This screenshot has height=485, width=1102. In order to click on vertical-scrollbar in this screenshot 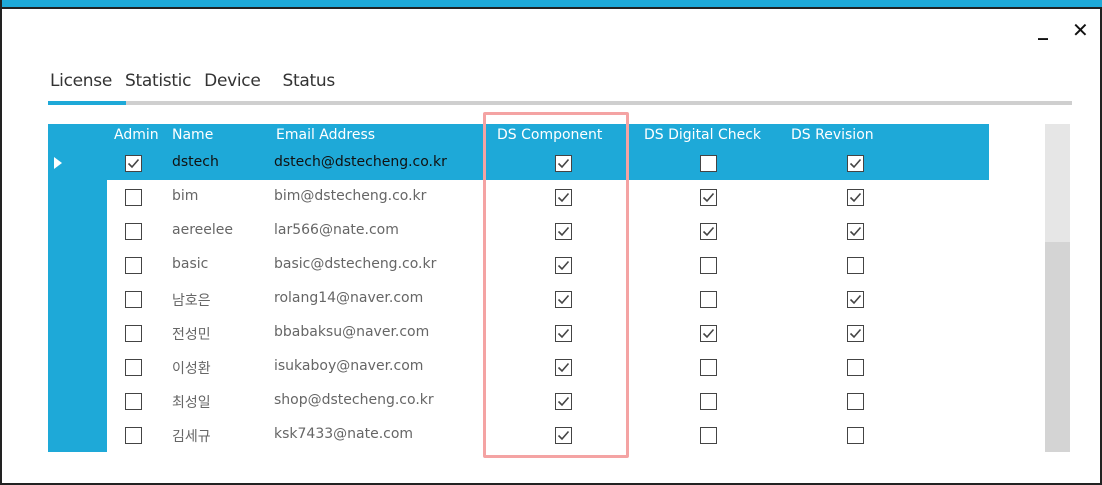, I will do `click(1057, 288)`.